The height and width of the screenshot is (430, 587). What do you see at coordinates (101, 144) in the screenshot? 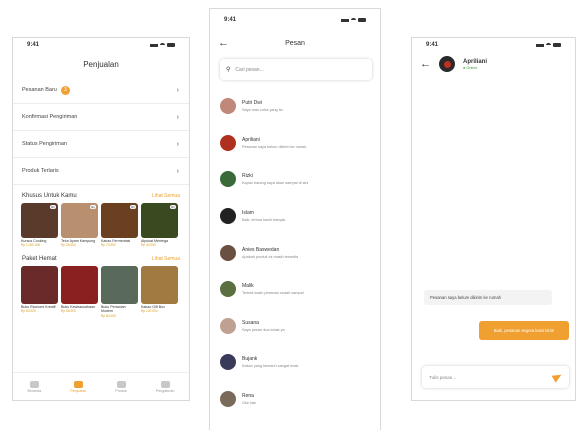
I see `menu-item: Status Pengiriman ›` at bounding box center [101, 144].